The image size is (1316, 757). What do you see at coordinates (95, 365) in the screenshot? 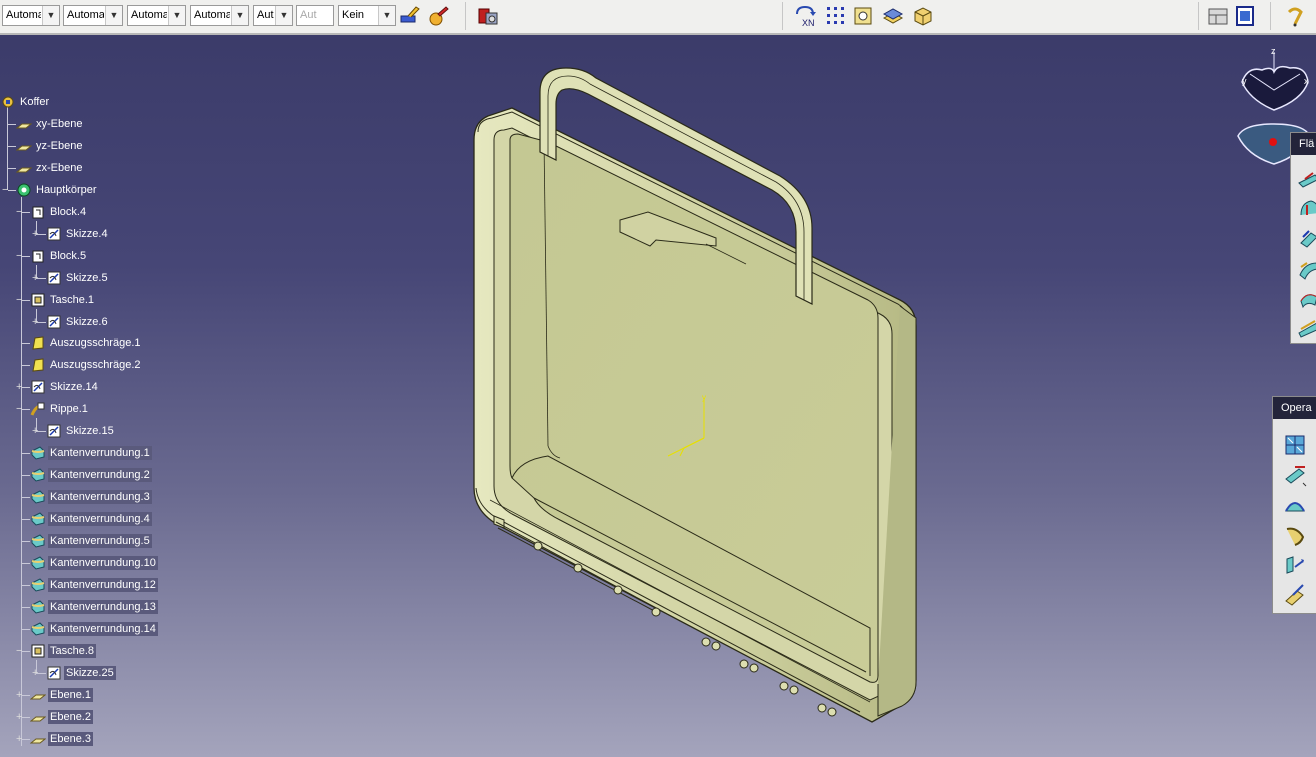
I see `tree-node-label: Auszugsschräge.2` at bounding box center [95, 365].